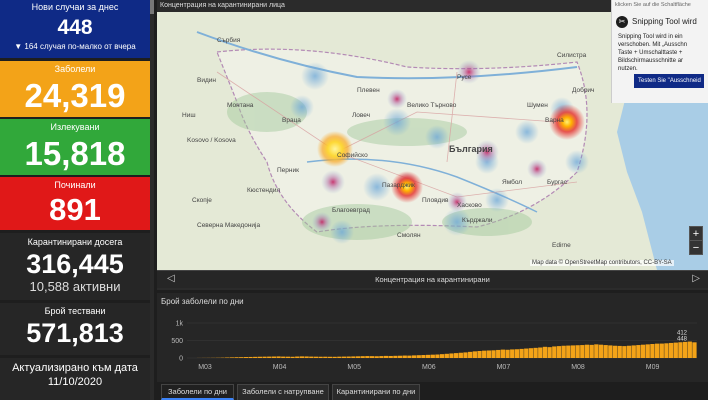 The width and height of the screenshot is (708, 400). Describe the element at coordinates (152, 7) in the screenshot. I see `sidebar-scrollbar-thumb` at that location.